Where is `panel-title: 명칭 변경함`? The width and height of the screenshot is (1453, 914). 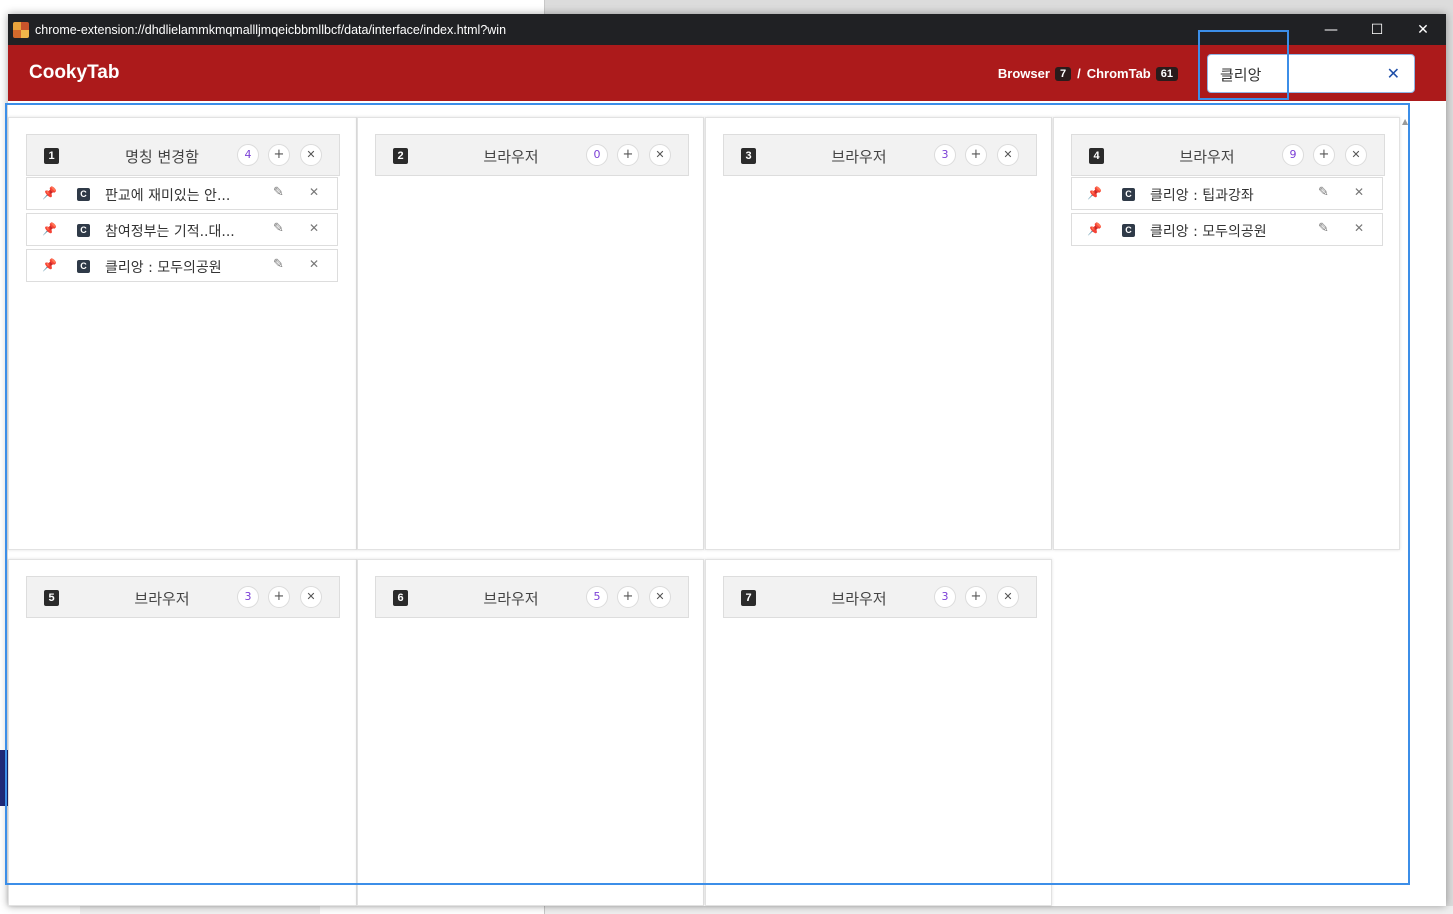 panel-title: 명칭 변경함 is located at coordinates (162, 156).